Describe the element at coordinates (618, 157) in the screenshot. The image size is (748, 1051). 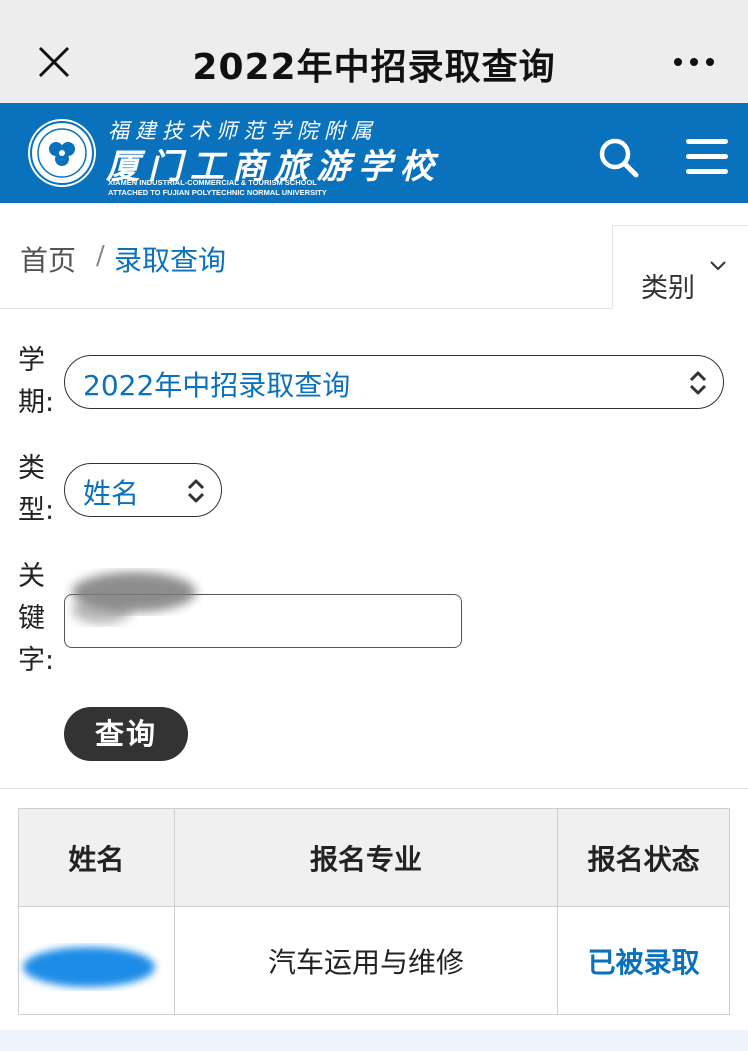
I see `search-icon` at that location.